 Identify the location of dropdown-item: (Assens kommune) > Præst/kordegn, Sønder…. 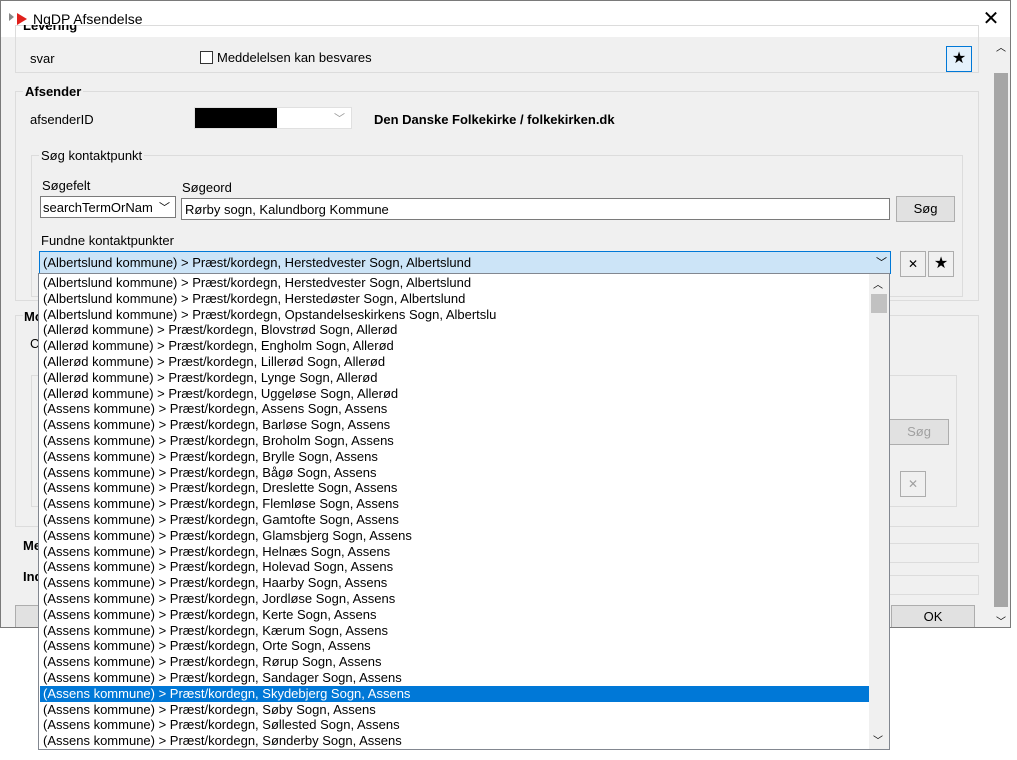
(456, 741).